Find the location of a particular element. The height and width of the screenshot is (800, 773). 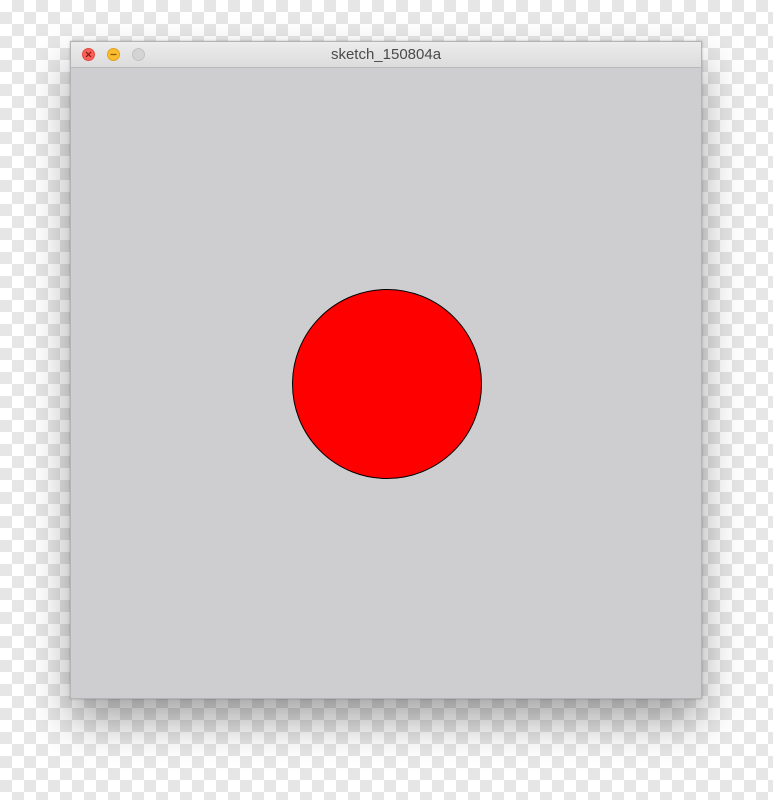

red-circle is located at coordinates (387, 384).